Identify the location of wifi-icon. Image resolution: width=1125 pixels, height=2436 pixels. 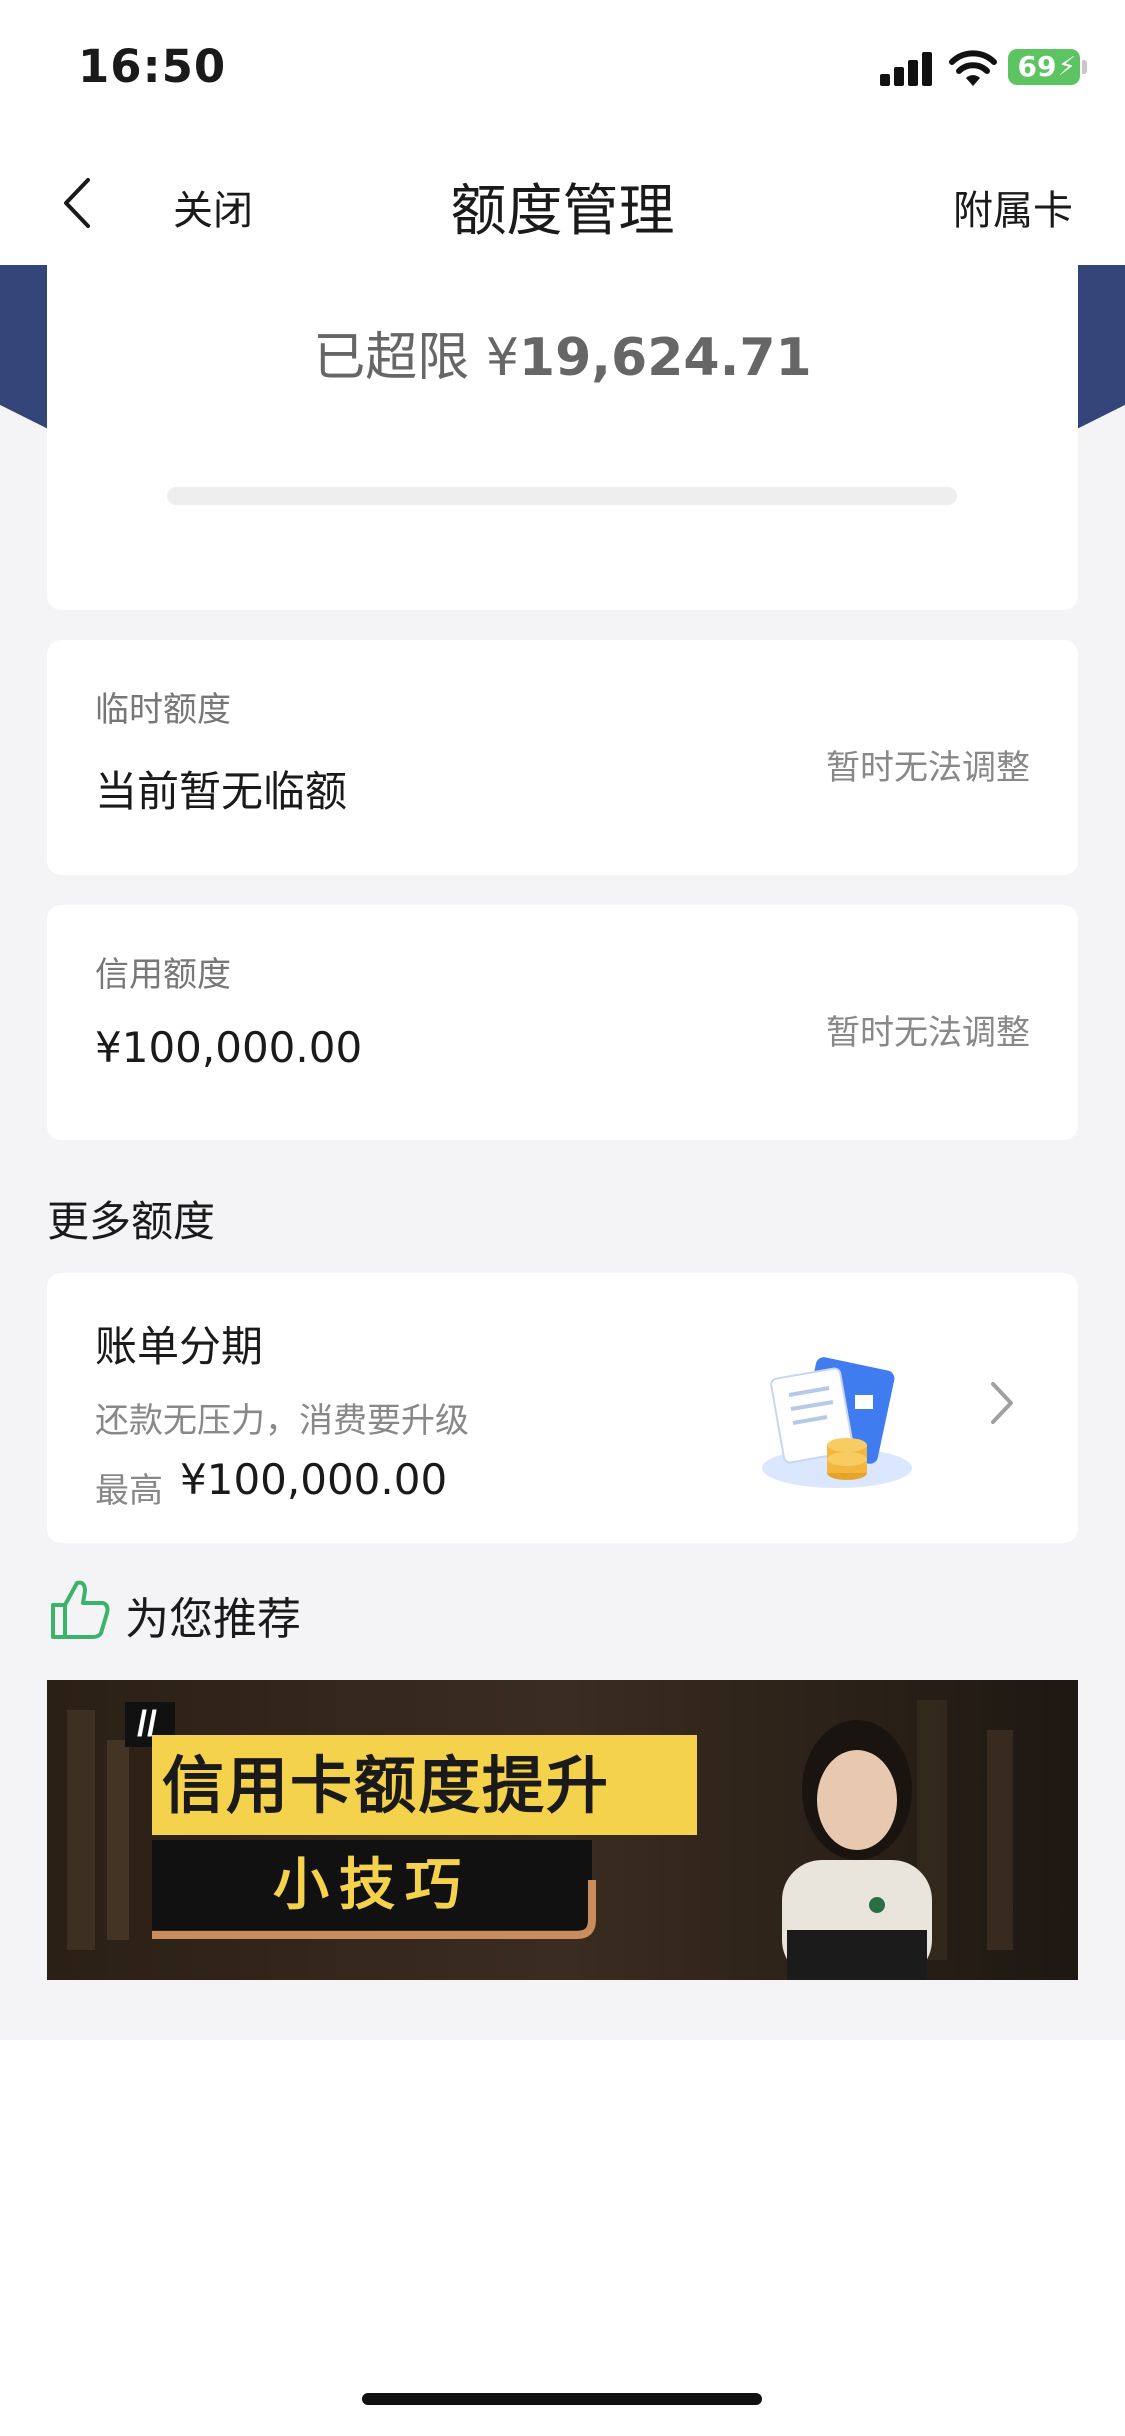
(973, 68).